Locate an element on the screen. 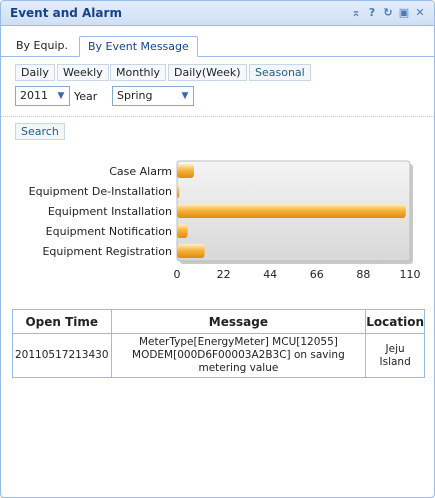 Image resolution: width=435 pixels, height=498 pixels. message-line: MeterType[EnergyMeter] MCU[12055] is located at coordinates (238, 342).